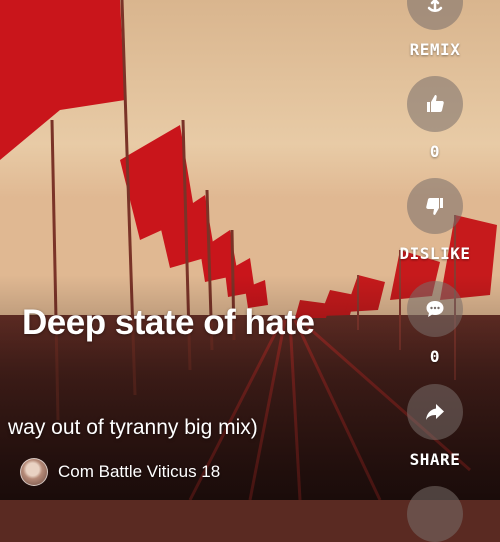  I want to click on more-action, so click(435, 514).